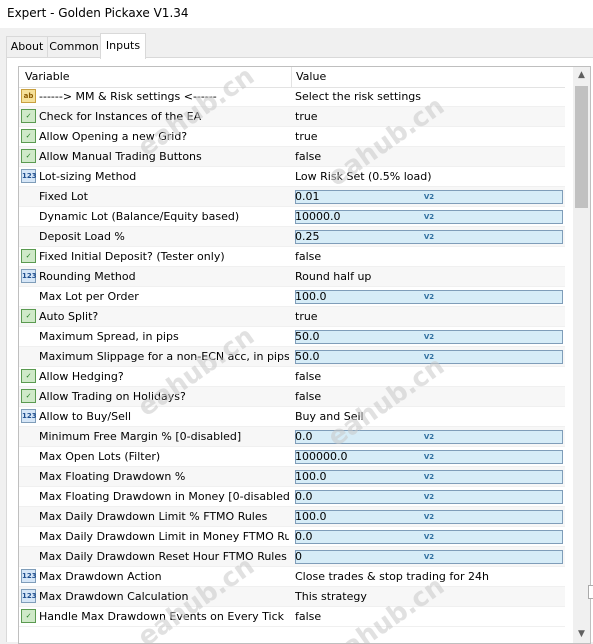 The image size is (593, 644). What do you see at coordinates (113, 136) in the screenshot?
I see `variable-name: Allow Opening a new Grid?` at bounding box center [113, 136].